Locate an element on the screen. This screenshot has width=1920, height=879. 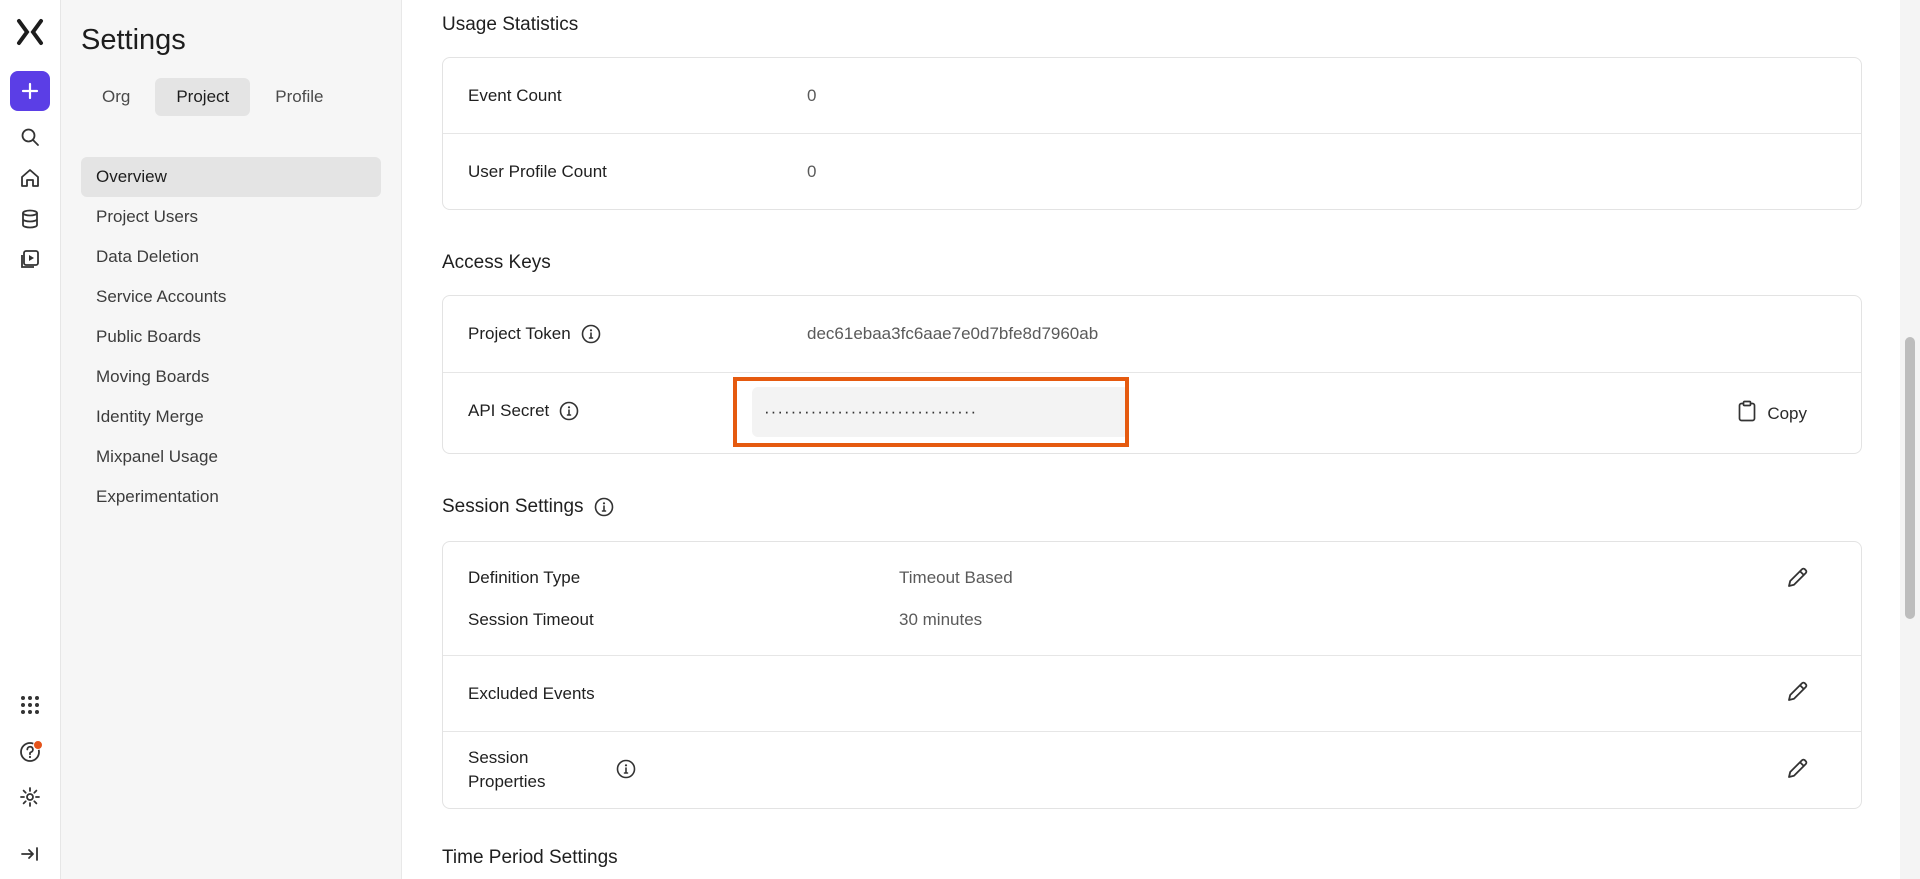
sidebar-item-moving-boards: Moving Boards is located at coordinates (231, 377).